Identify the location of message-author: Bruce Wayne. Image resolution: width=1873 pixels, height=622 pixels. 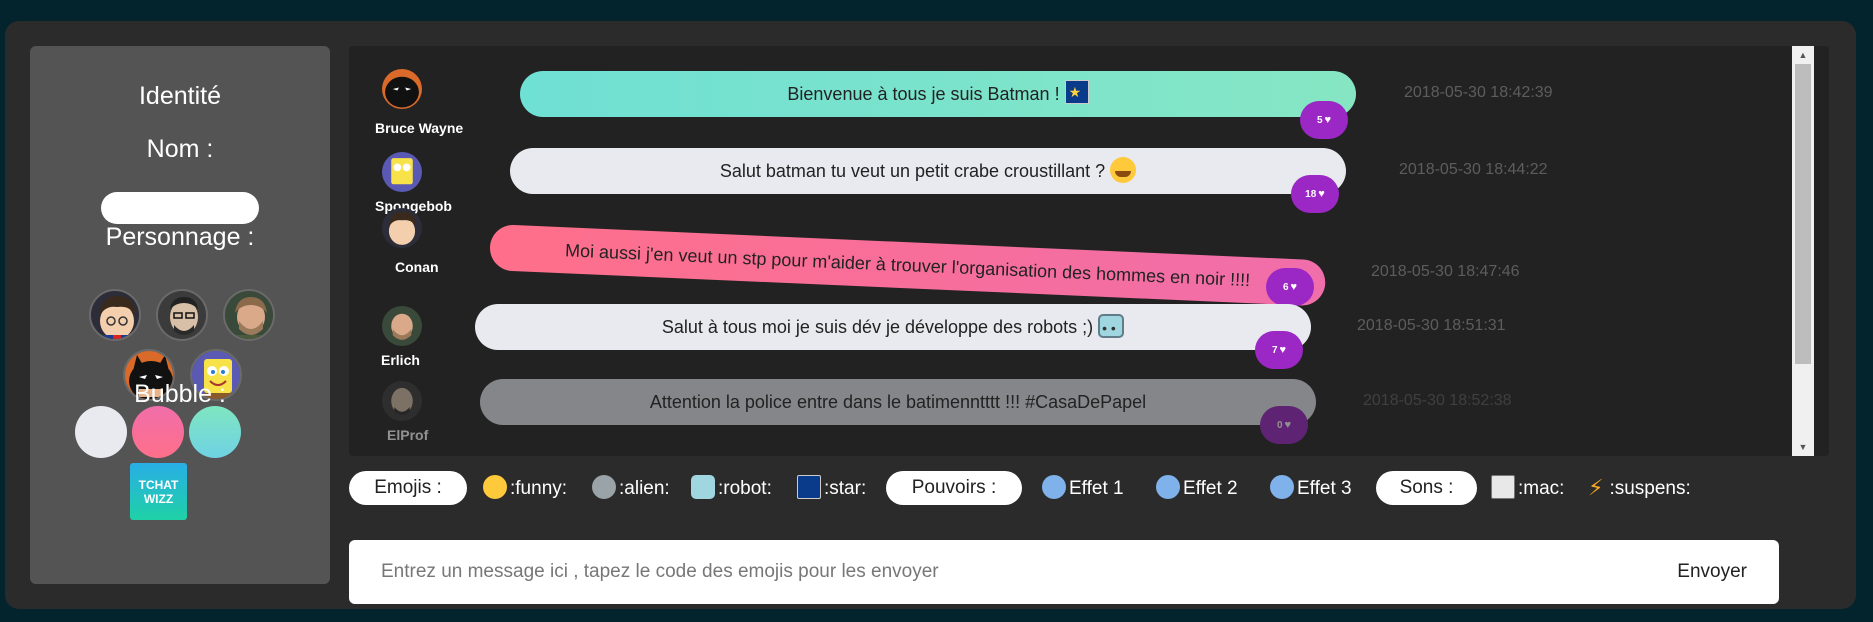
(419, 128).